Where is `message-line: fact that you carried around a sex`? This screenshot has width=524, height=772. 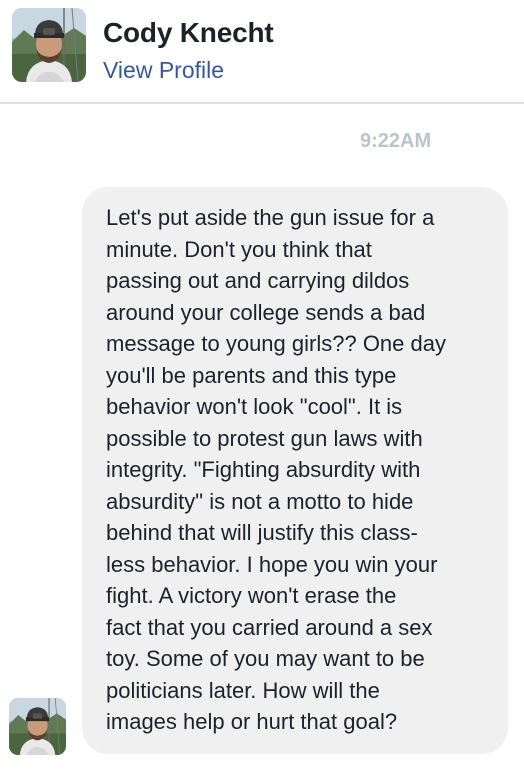
message-line: fact that you carried around a sex is located at coordinates (269, 627).